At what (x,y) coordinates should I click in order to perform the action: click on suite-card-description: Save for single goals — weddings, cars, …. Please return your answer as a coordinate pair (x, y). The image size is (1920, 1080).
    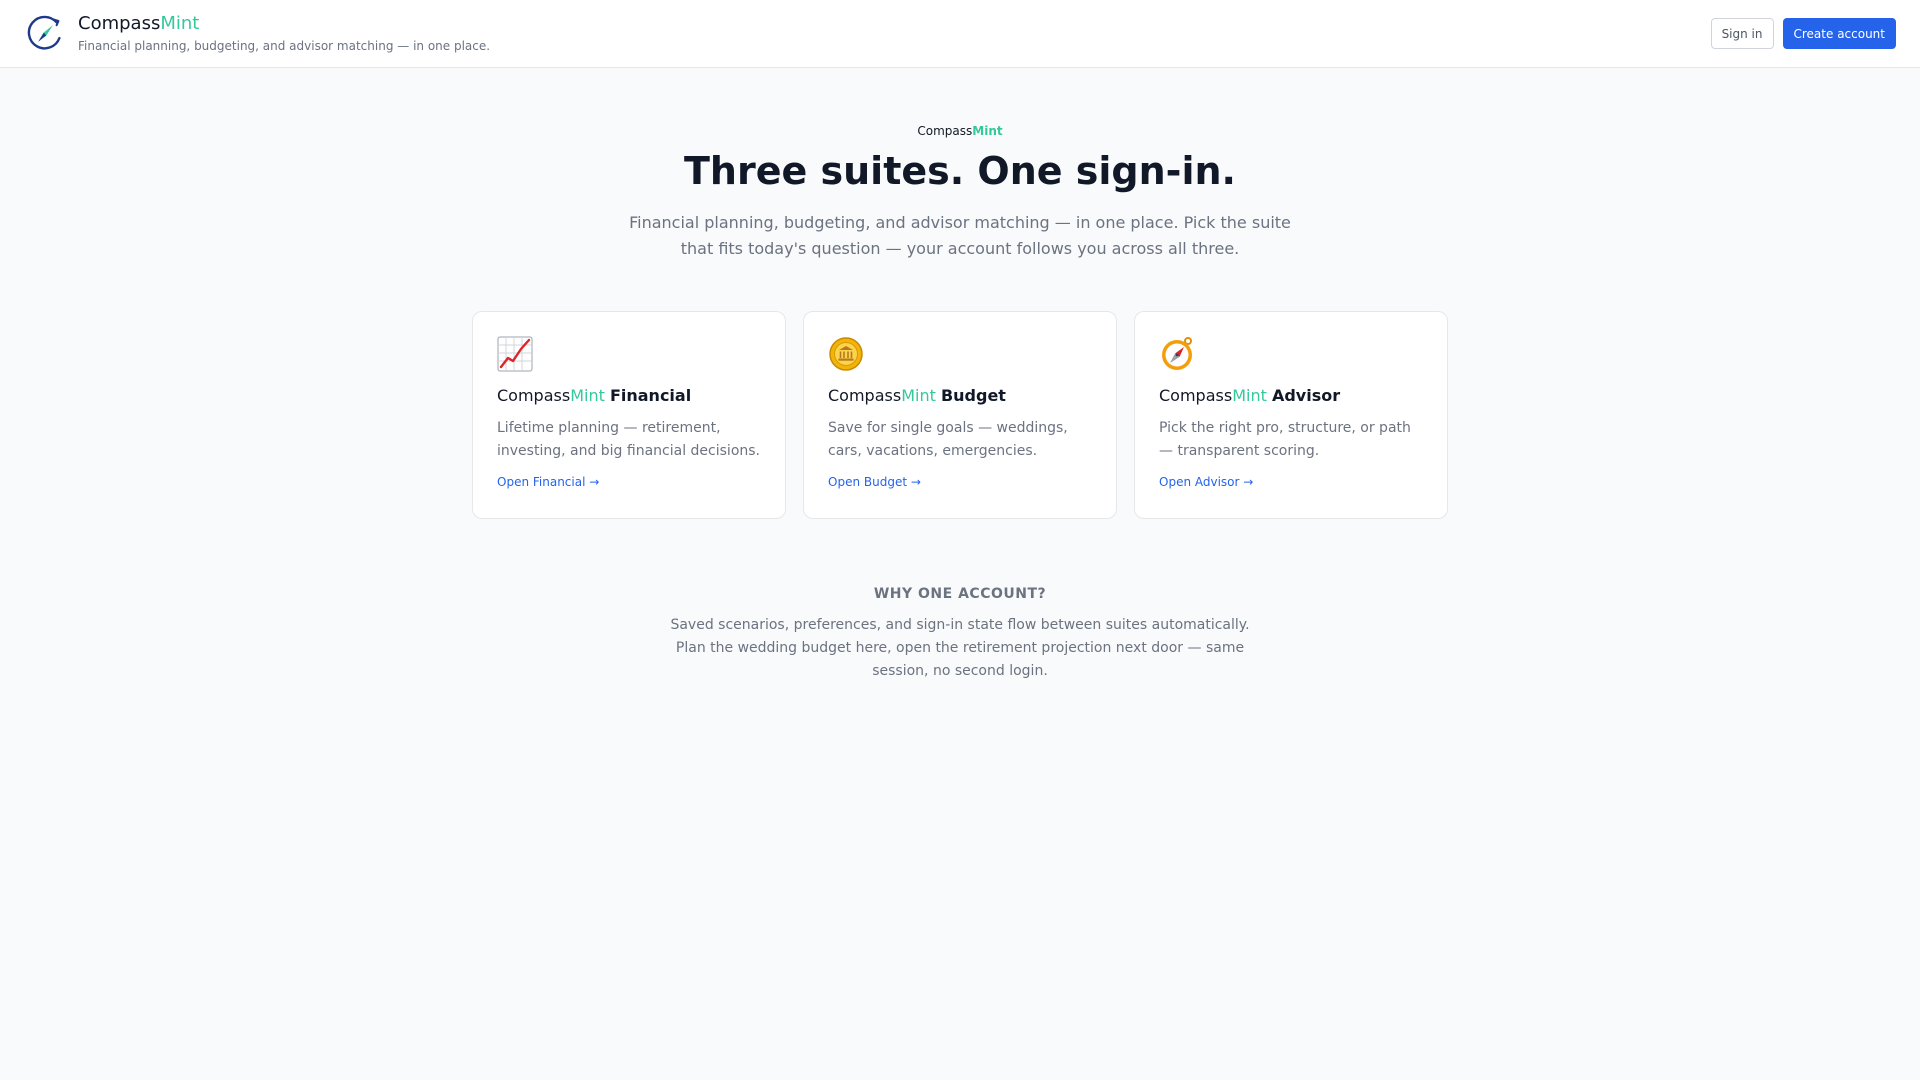
    Looking at the image, I should click on (948, 439).